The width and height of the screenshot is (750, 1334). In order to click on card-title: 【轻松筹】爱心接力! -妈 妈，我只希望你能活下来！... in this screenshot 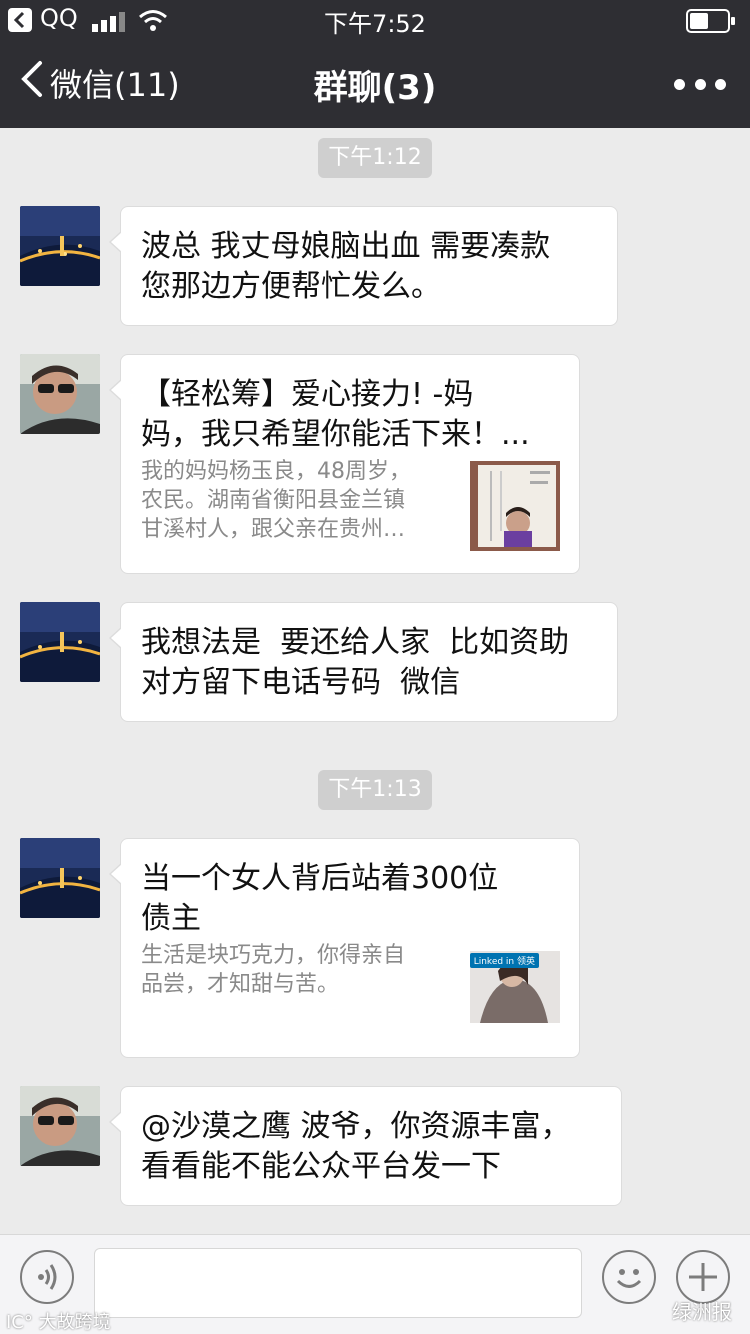, I will do `click(335, 414)`.